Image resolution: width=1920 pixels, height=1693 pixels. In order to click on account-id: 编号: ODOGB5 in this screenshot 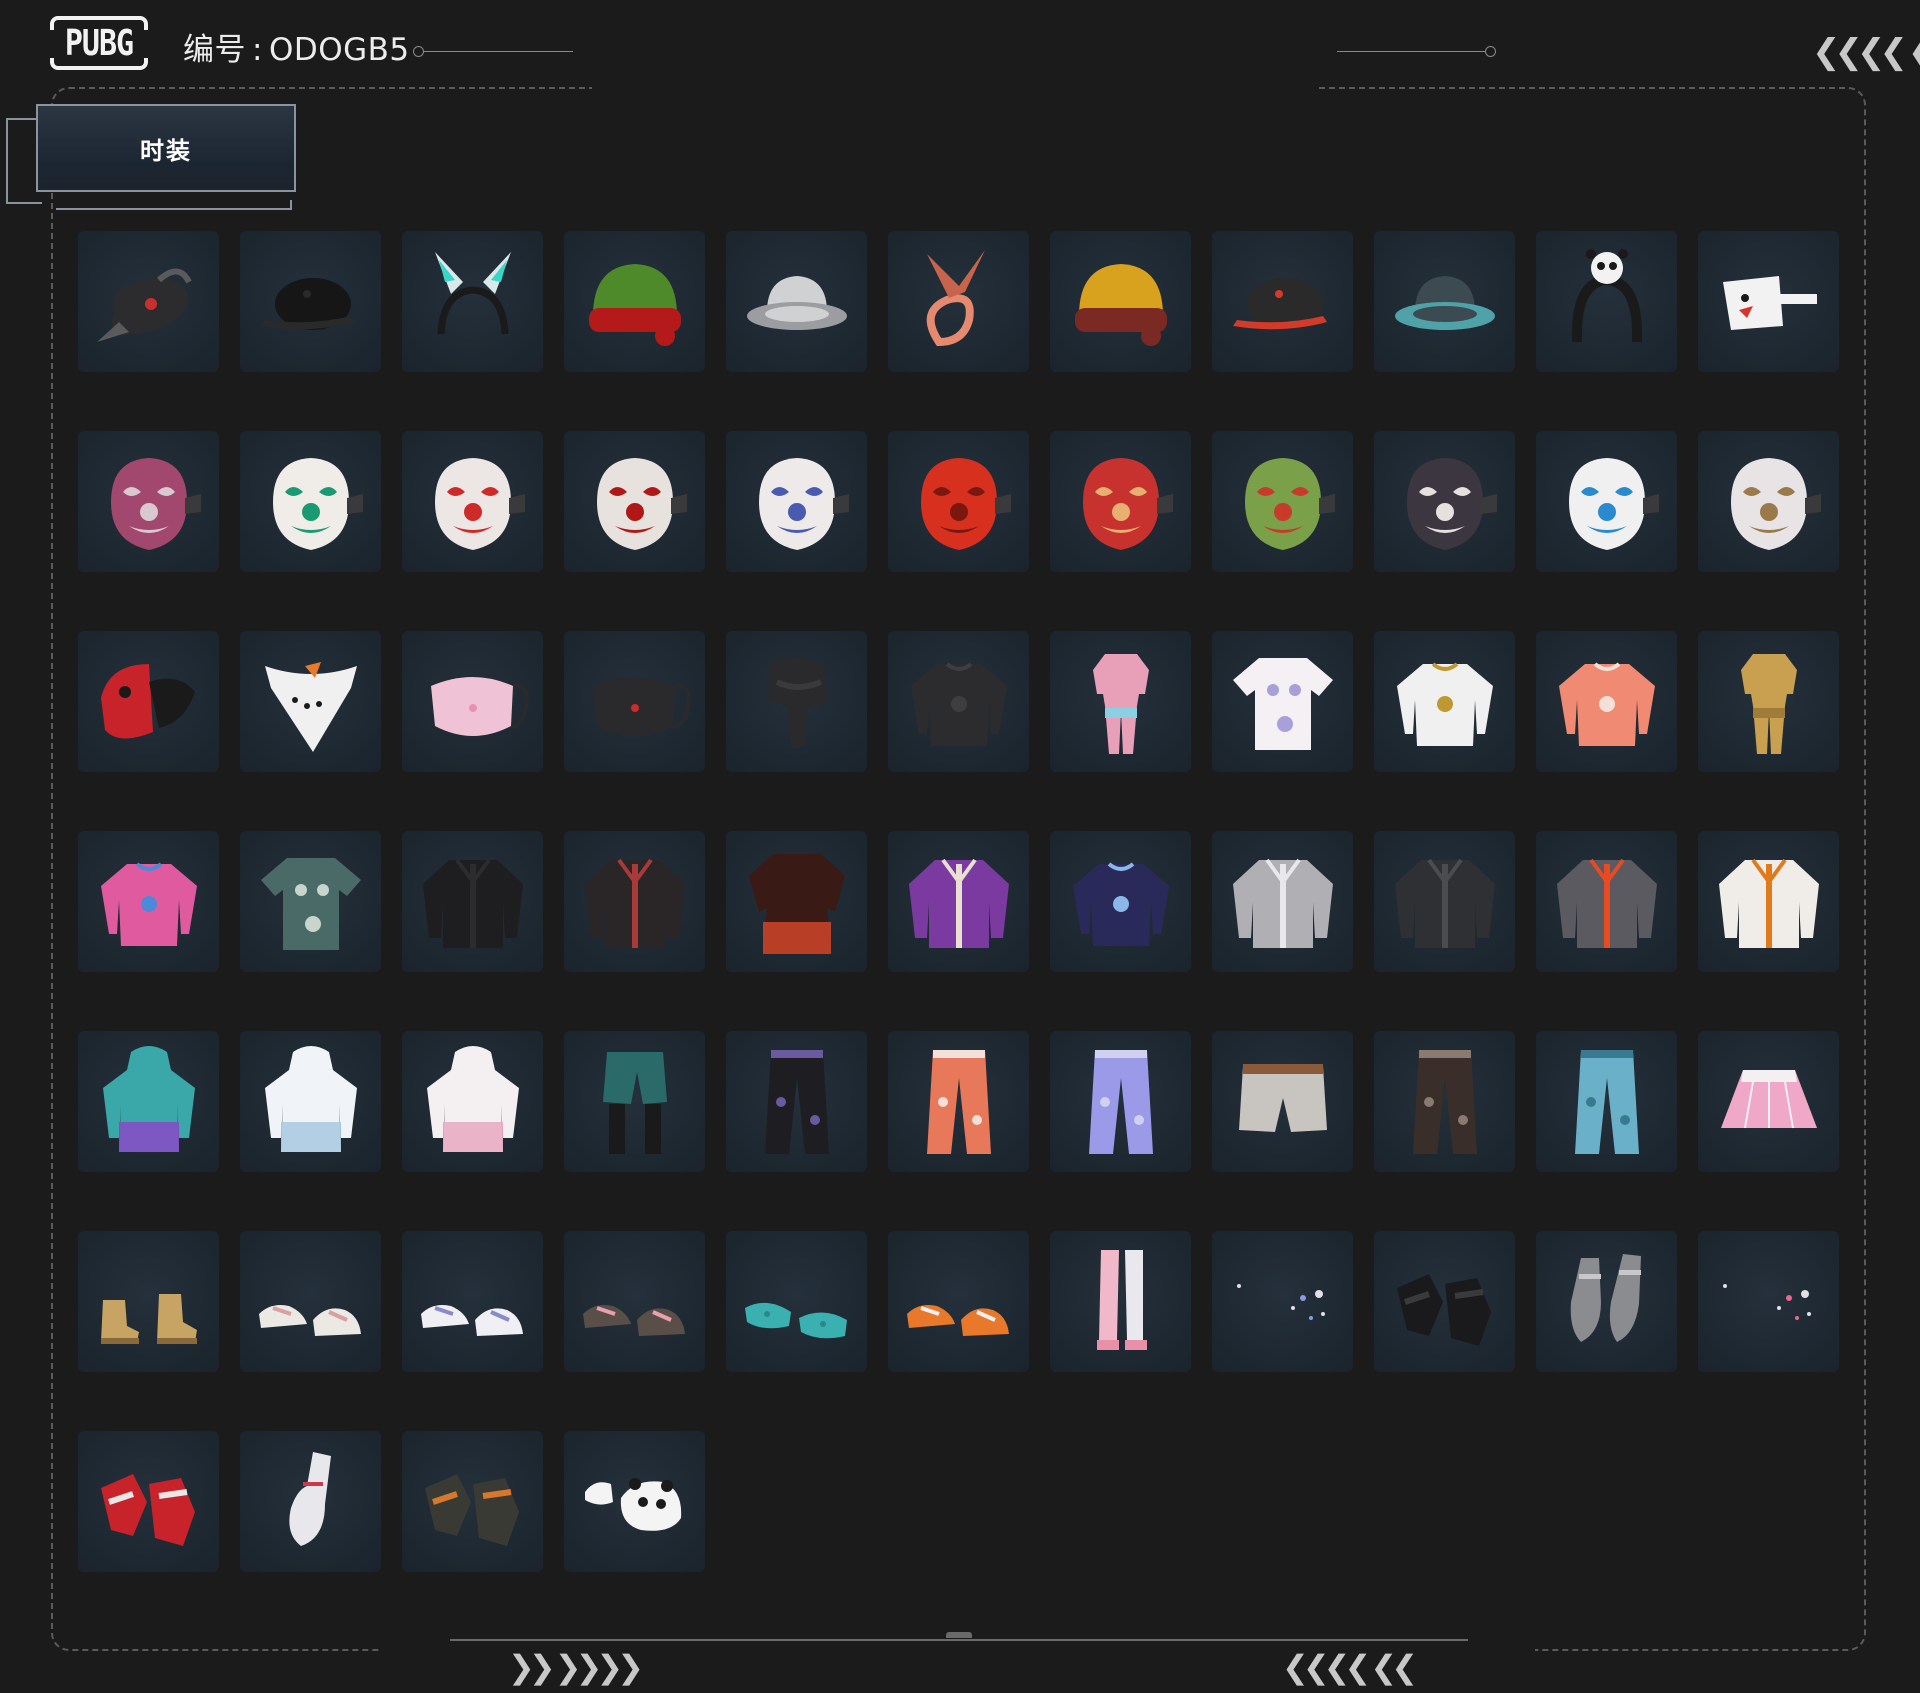, I will do `click(296, 50)`.